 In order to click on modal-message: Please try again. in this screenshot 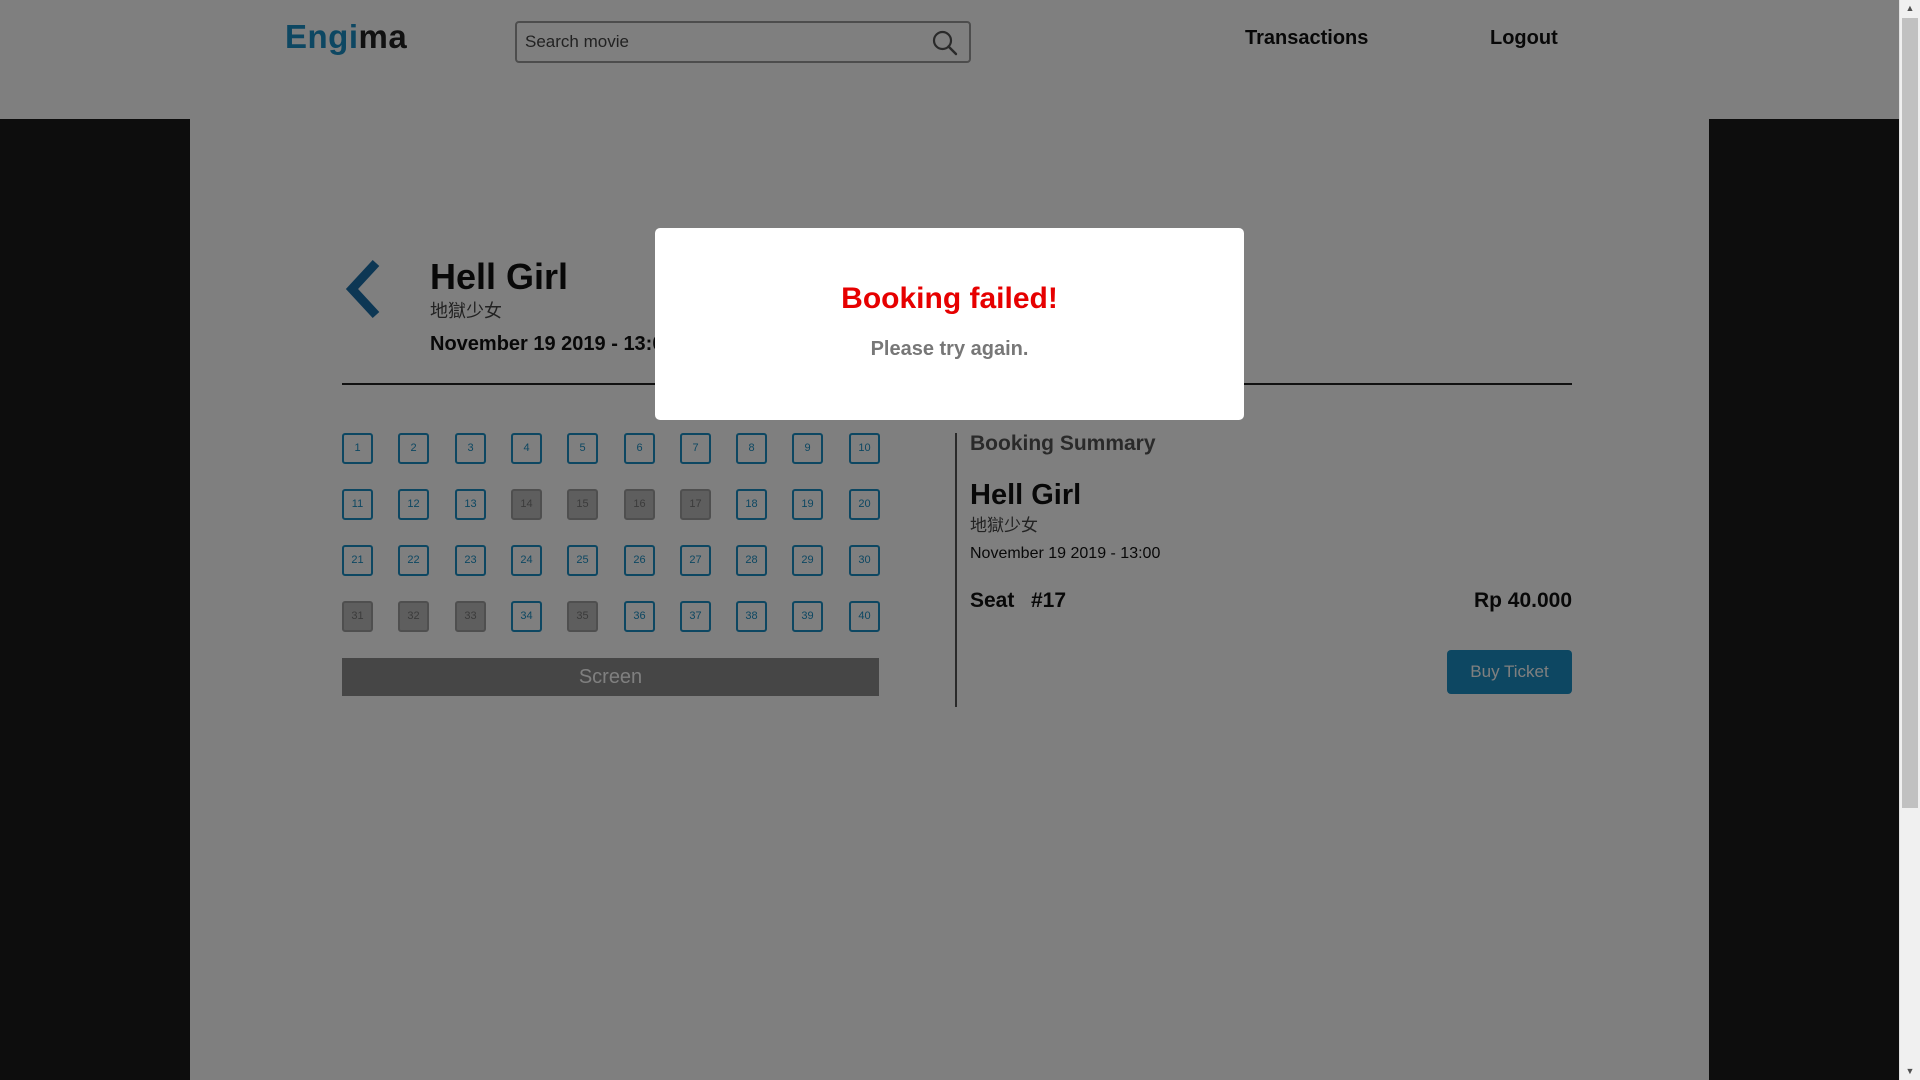, I will do `click(949, 349)`.